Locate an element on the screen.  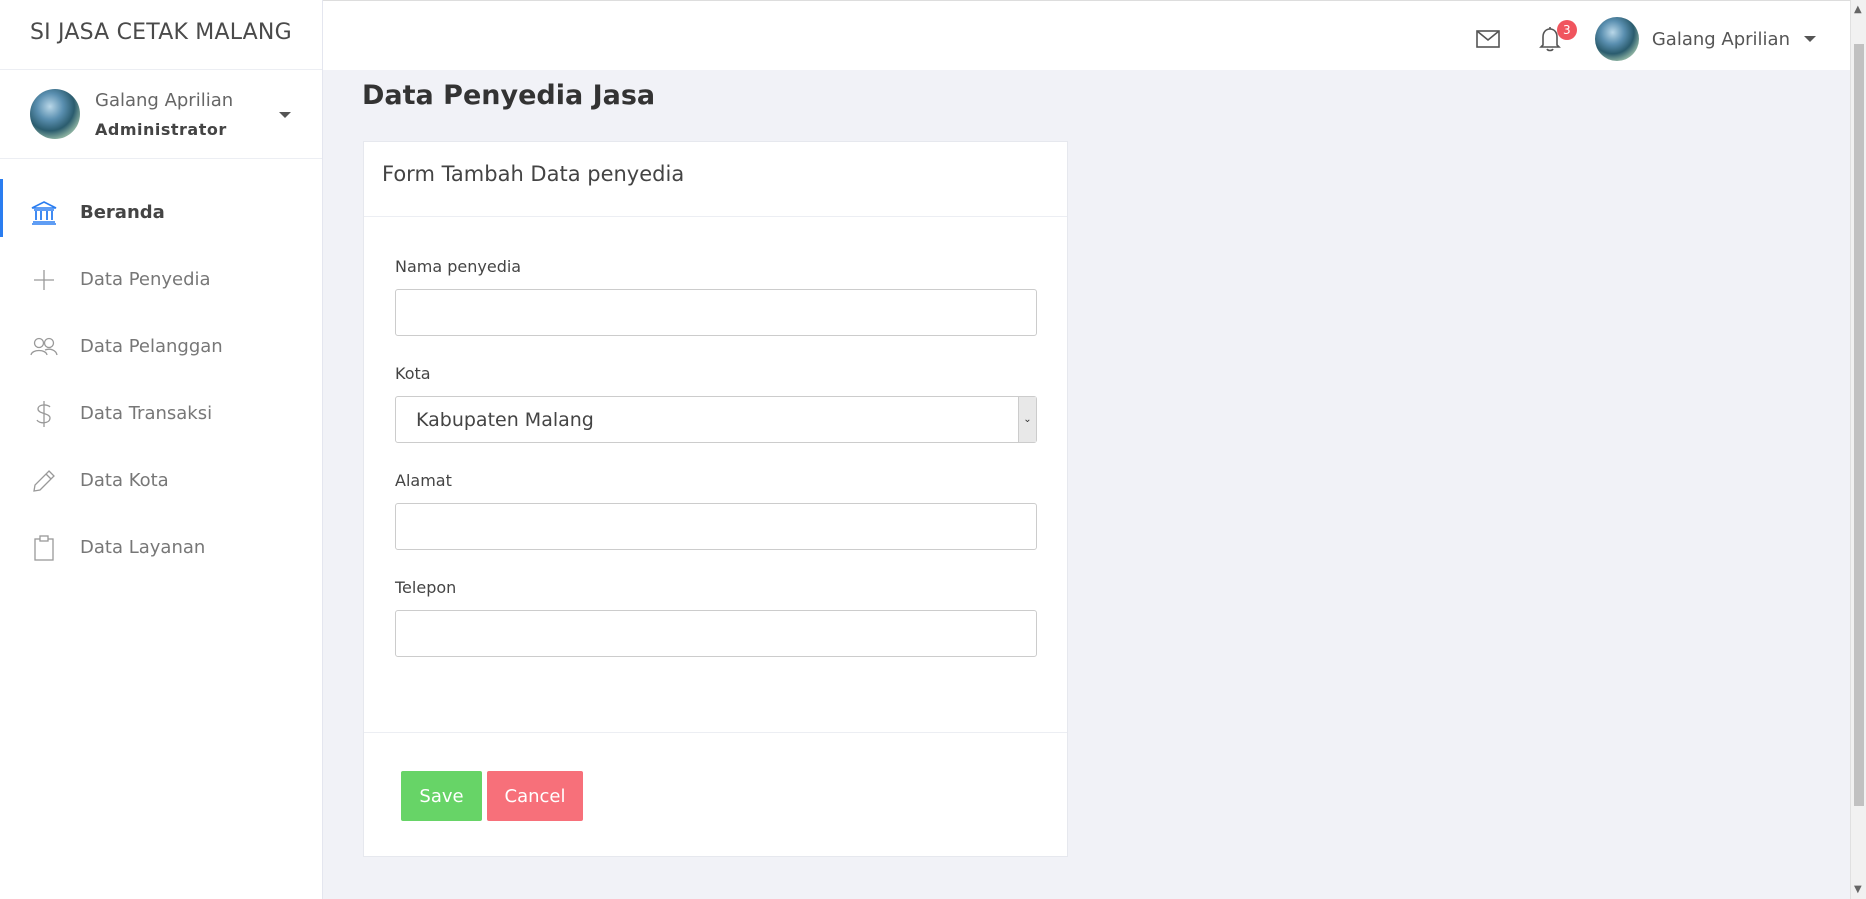
pencil-icon is located at coordinates (44, 481).